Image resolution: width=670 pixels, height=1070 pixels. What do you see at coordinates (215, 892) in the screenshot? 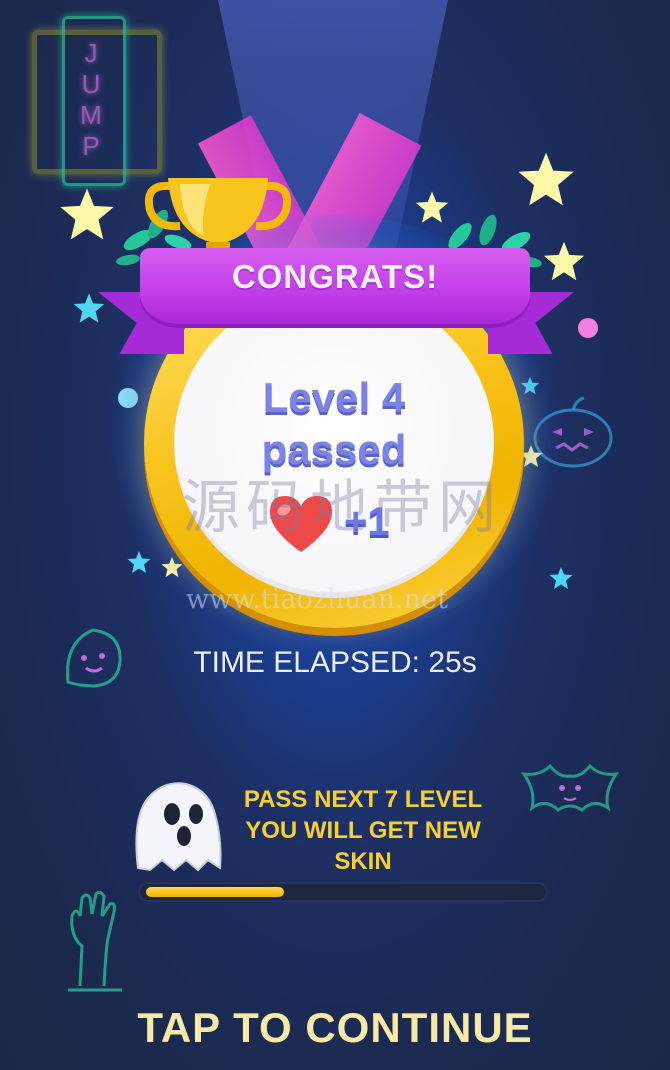
I see `skin-progress-fill` at bounding box center [215, 892].